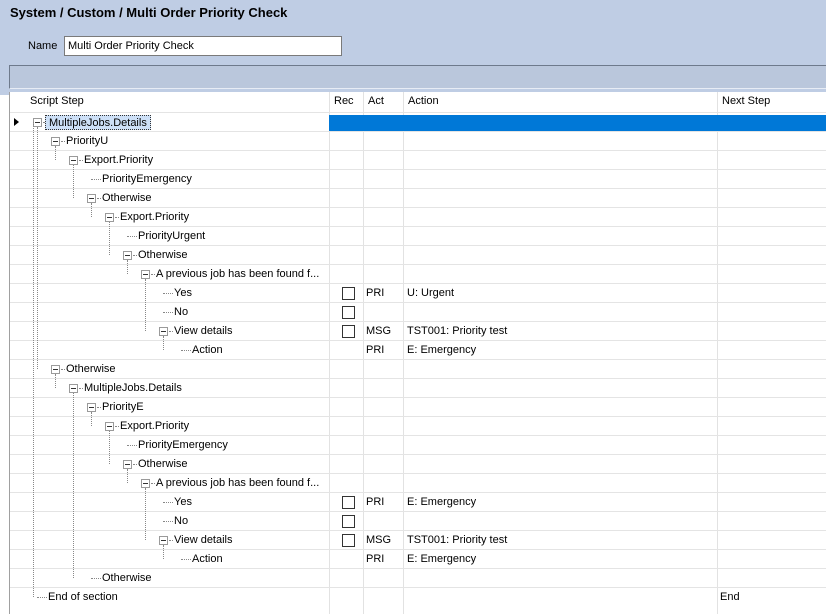 The image size is (826, 614). What do you see at coordinates (418, 235) in the screenshot?
I see `table-row: PriorityUrgent` at bounding box center [418, 235].